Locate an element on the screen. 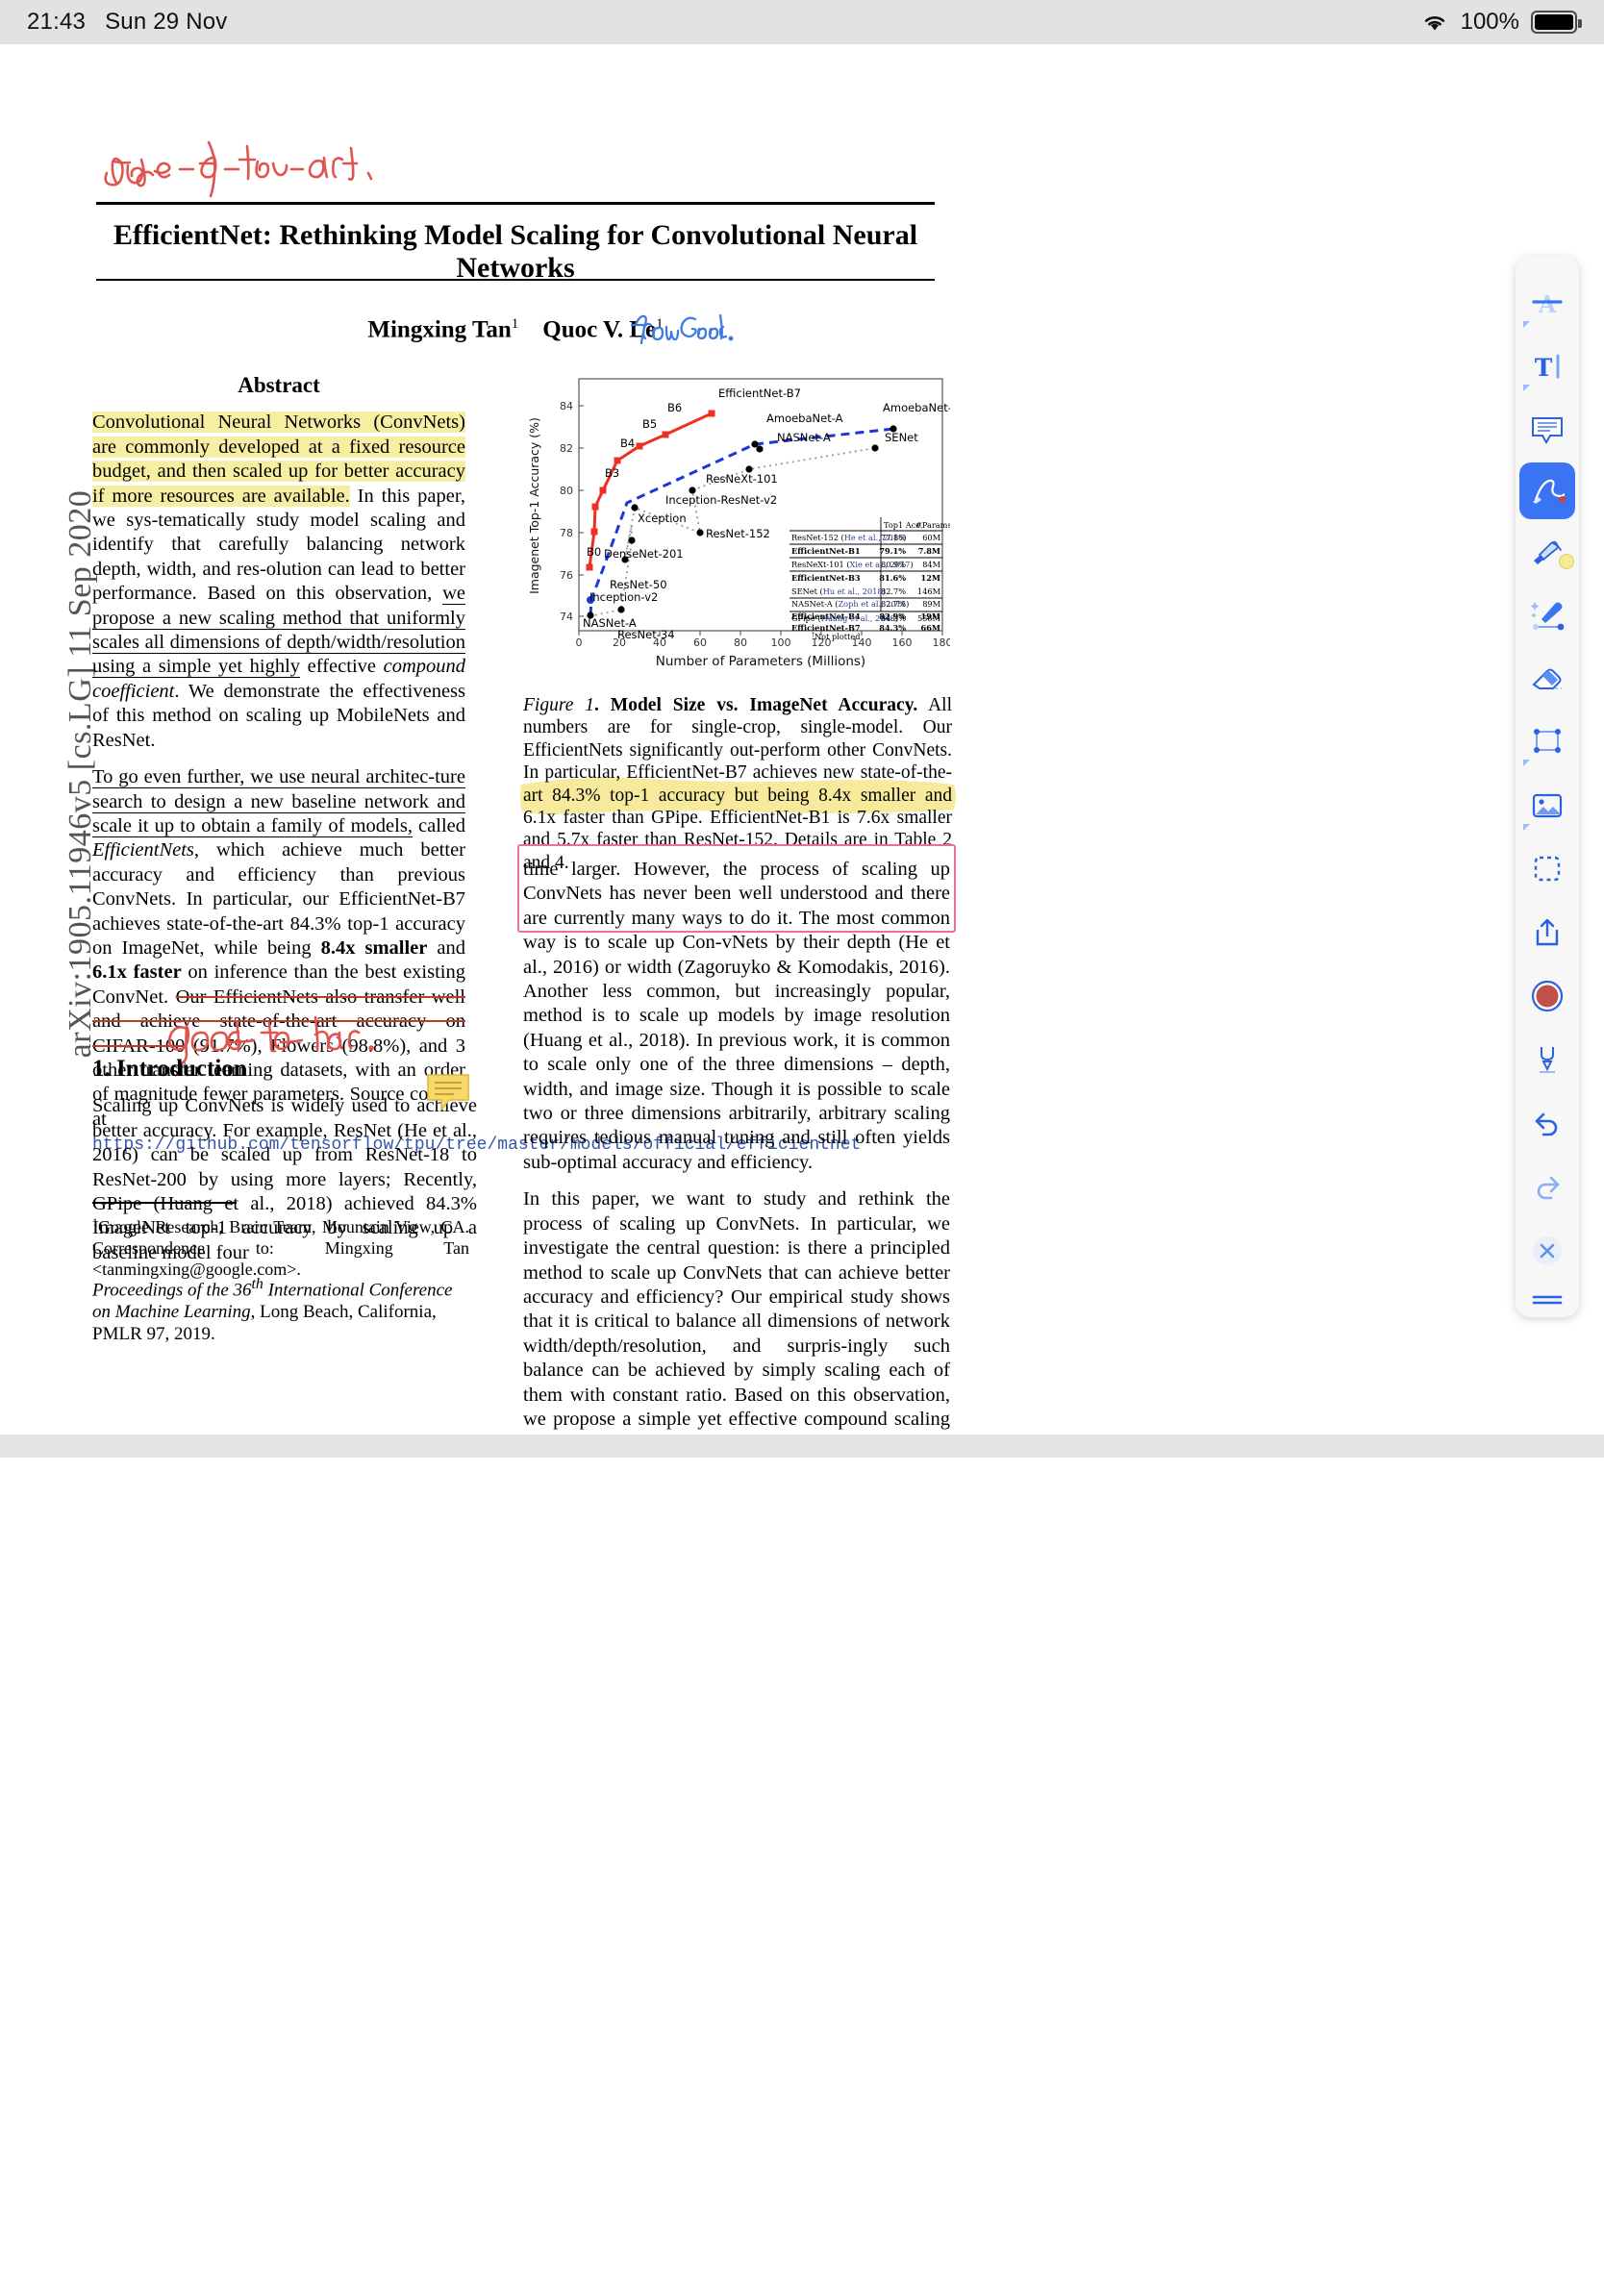 This screenshot has width=1604, height=2296. status-date: Sun 29 Nov is located at coordinates (166, 22).